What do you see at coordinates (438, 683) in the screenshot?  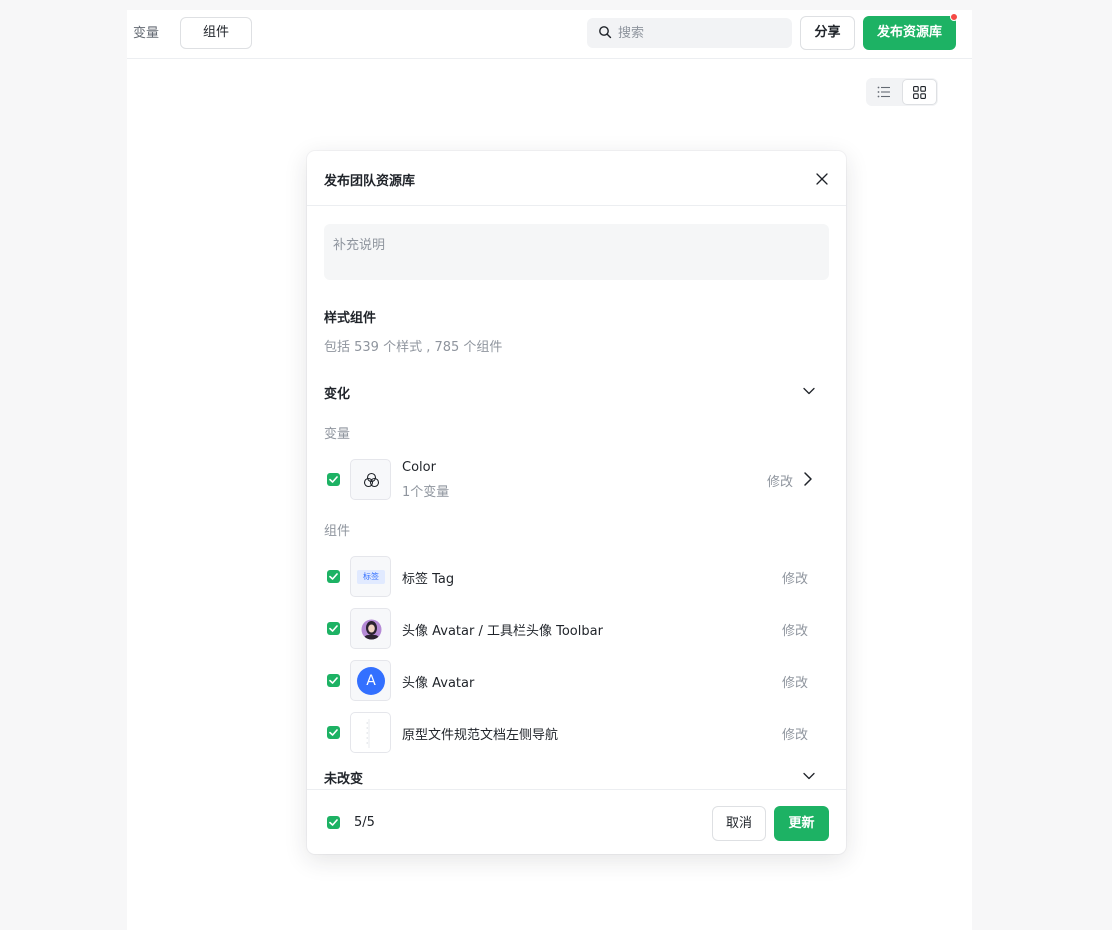 I see `component-name: 头像 Avatar` at bounding box center [438, 683].